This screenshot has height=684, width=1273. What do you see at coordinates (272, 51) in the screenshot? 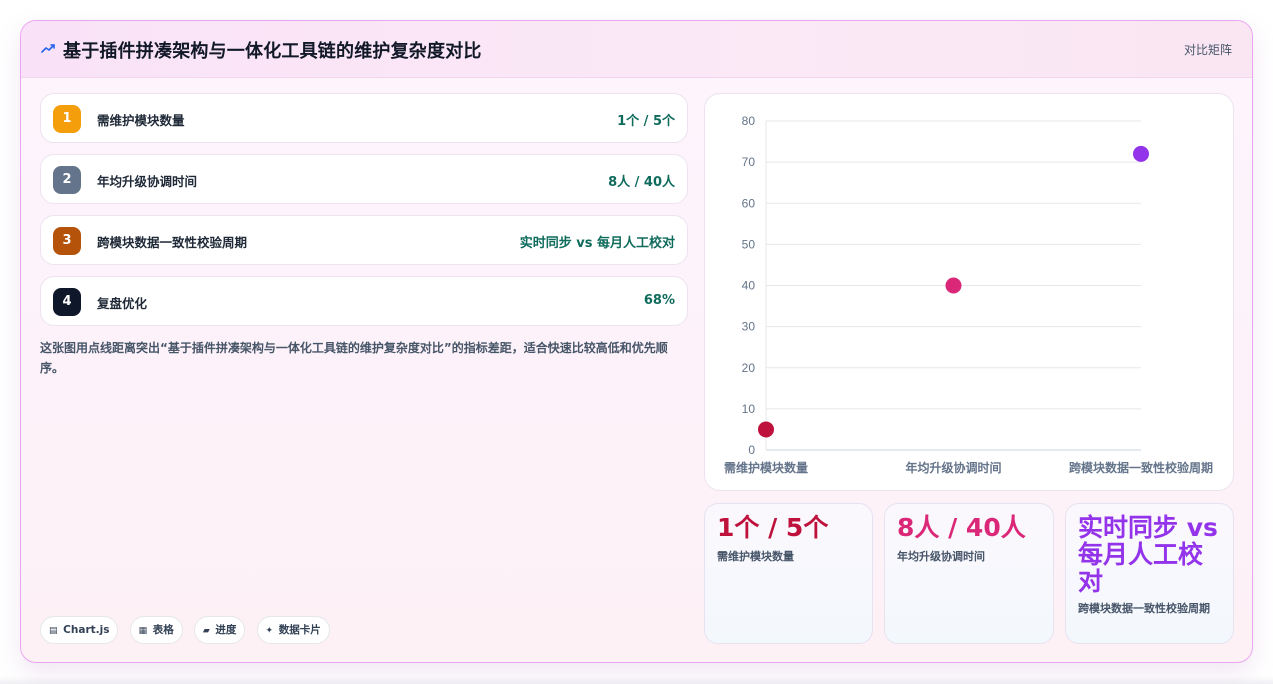
I see `page-title: 基于插件拼凑架构与一体化工具链的维护复杂度对比` at bounding box center [272, 51].